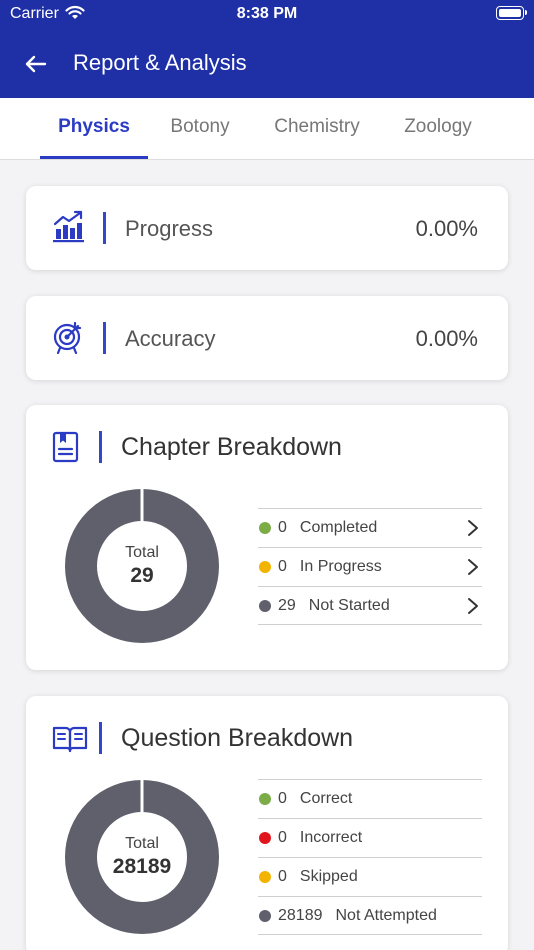  I want to click on chapter-total-label: Total, so click(142, 552).